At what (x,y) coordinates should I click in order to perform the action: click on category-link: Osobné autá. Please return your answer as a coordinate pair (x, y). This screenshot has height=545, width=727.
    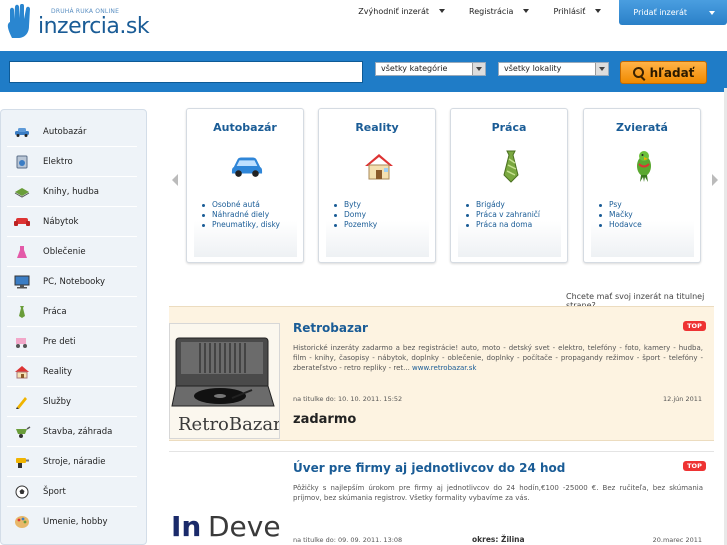
    Looking at the image, I should click on (249, 205).